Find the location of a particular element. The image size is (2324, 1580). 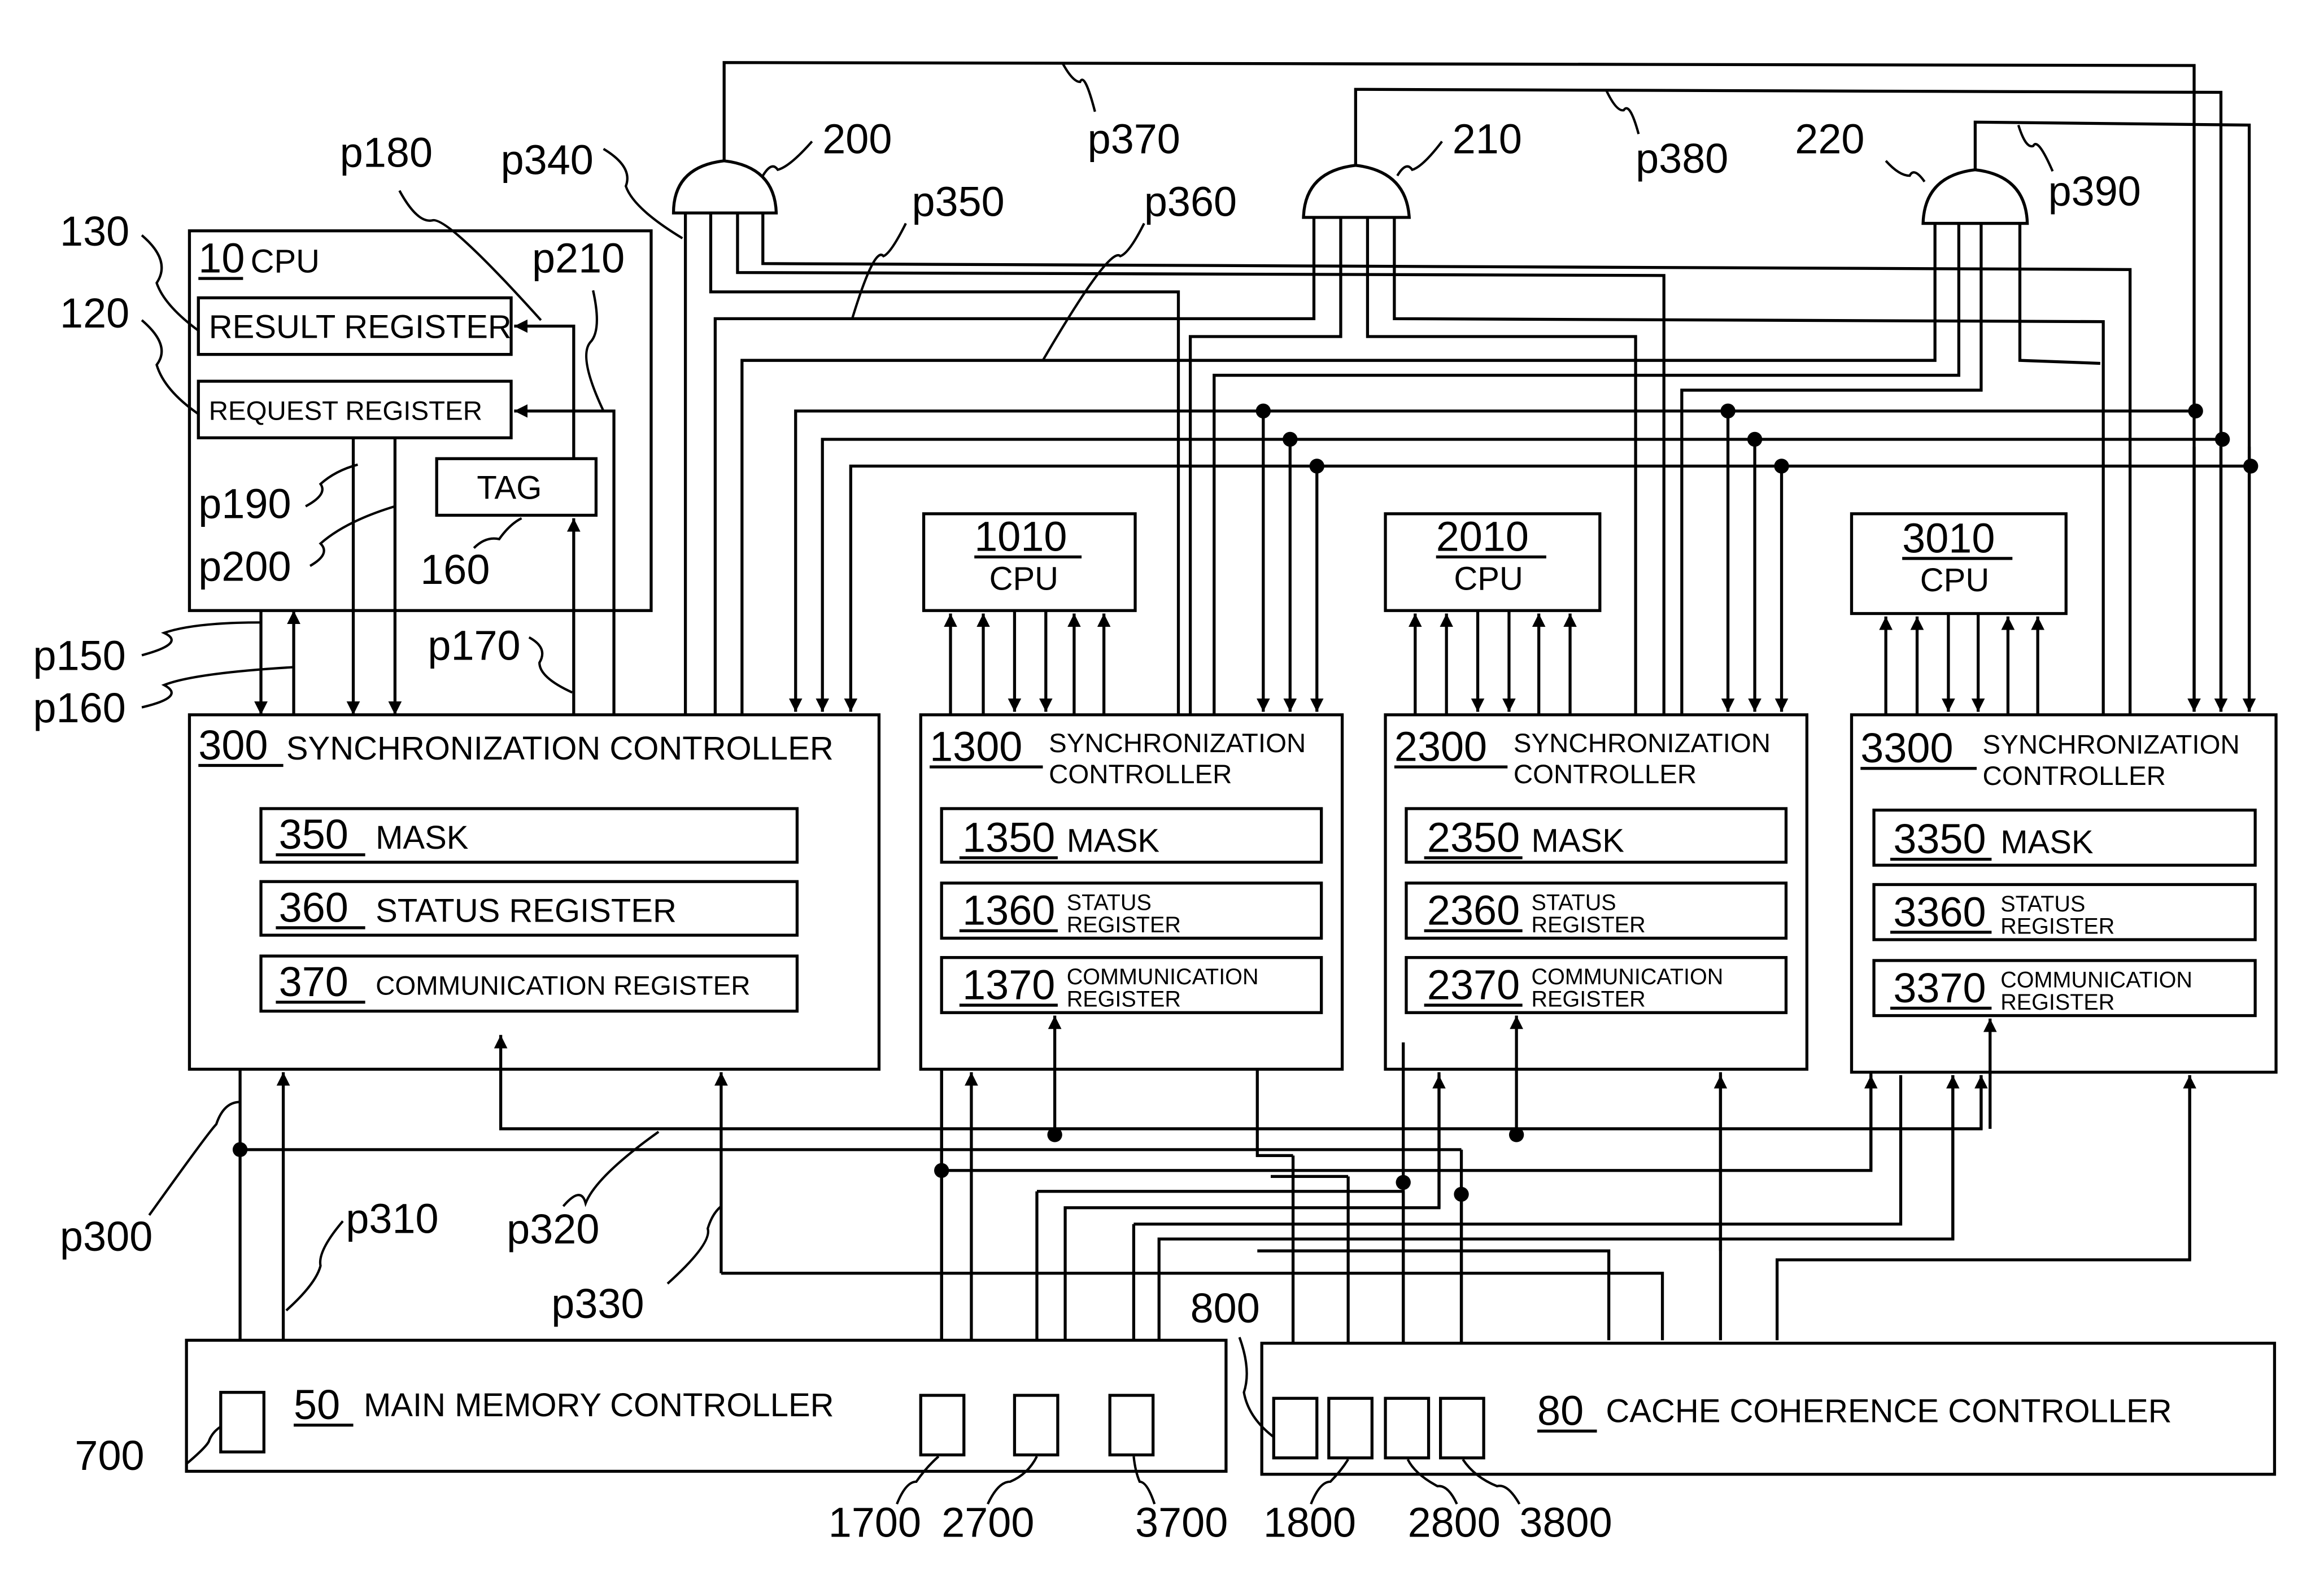

svg-text: 2300 is located at coordinates (1440, 746).